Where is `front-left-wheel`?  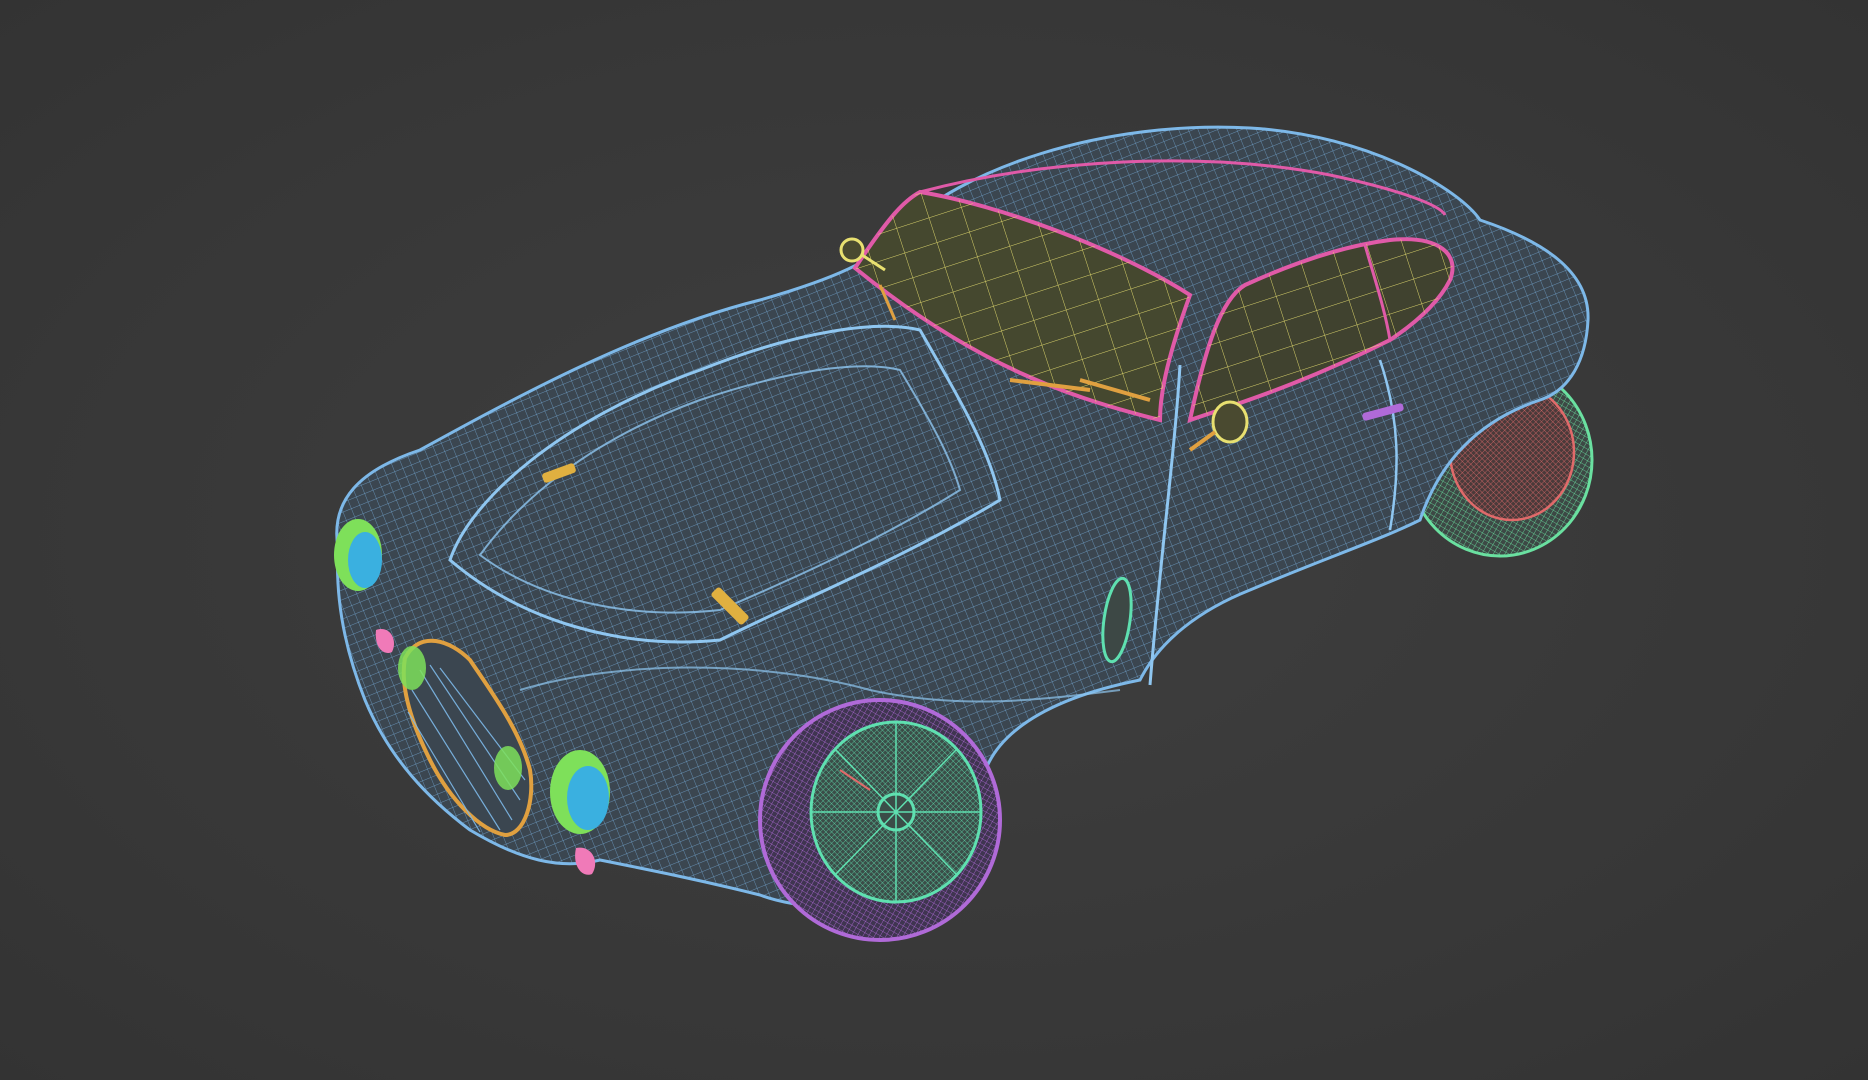
front-left-wheel is located at coordinates (880, 820).